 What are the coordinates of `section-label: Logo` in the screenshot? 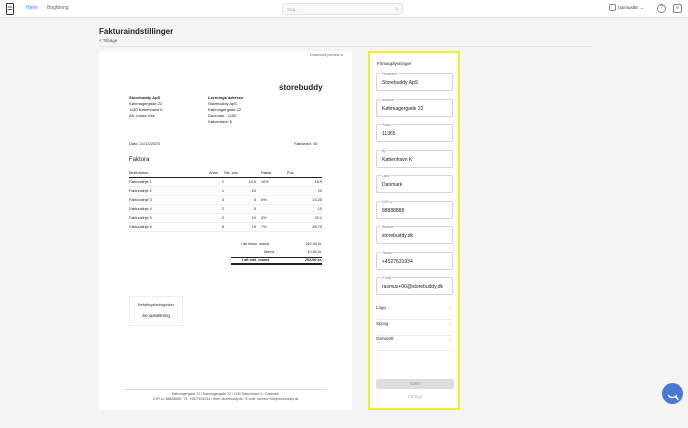 It's located at (381, 307).